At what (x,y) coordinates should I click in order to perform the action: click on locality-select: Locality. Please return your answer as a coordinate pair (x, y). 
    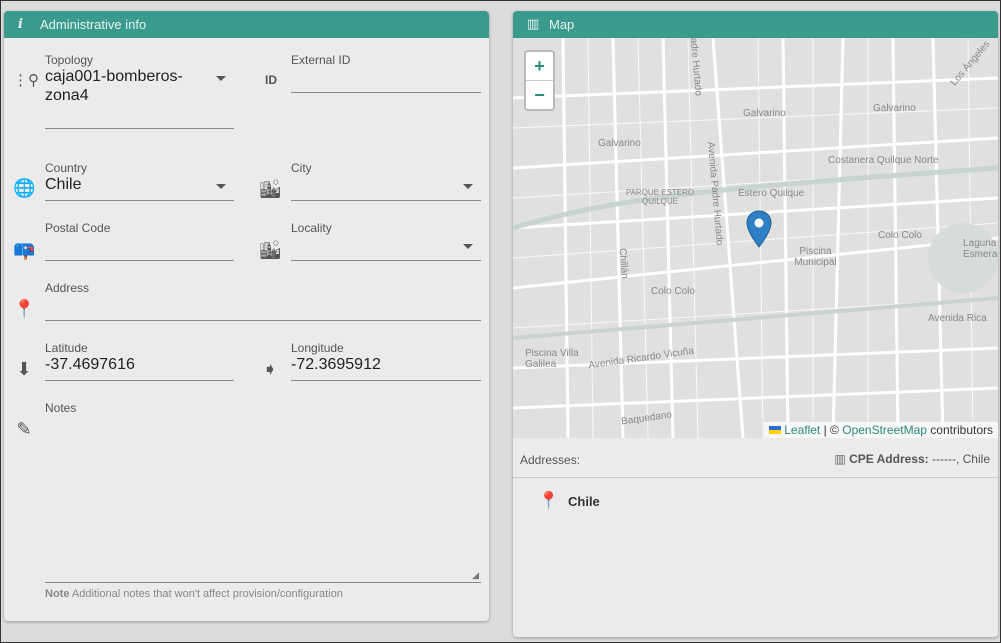
    Looking at the image, I should click on (386, 241).